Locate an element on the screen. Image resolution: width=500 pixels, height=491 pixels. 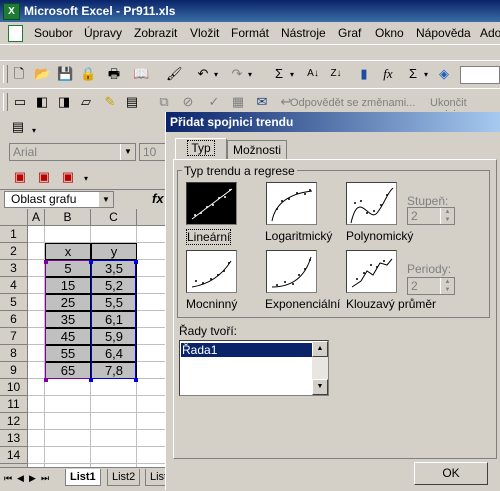
table-data-cell: 5 is located at coordinates (68, 268).